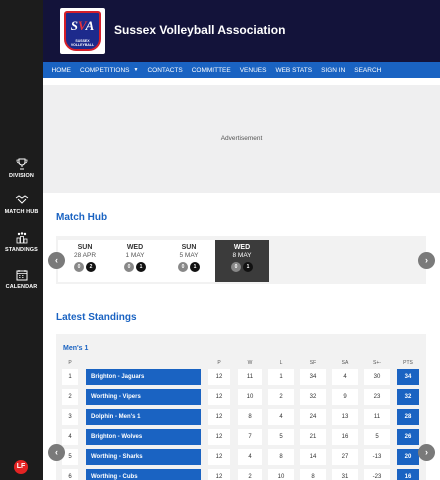  Describe the element at coordinates (294, 70) in the screenshot. I see `nav-web-stats: WEB STATS` at that location.